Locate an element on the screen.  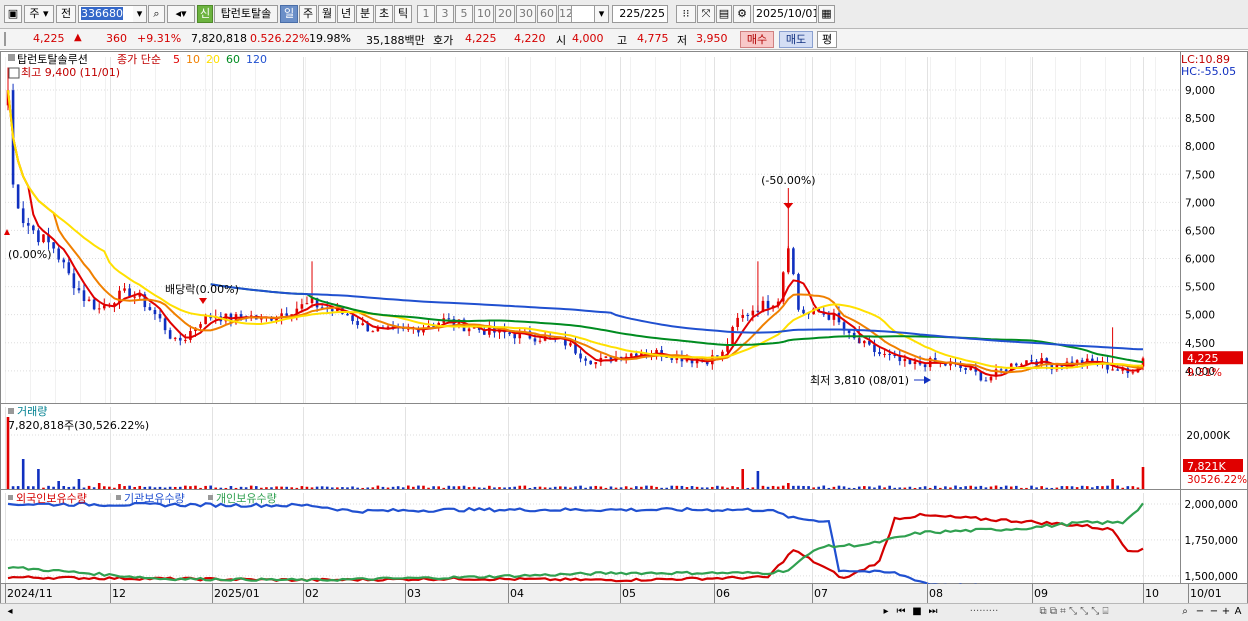
minute-step-20: 20 is located at coordinates (505, 14).